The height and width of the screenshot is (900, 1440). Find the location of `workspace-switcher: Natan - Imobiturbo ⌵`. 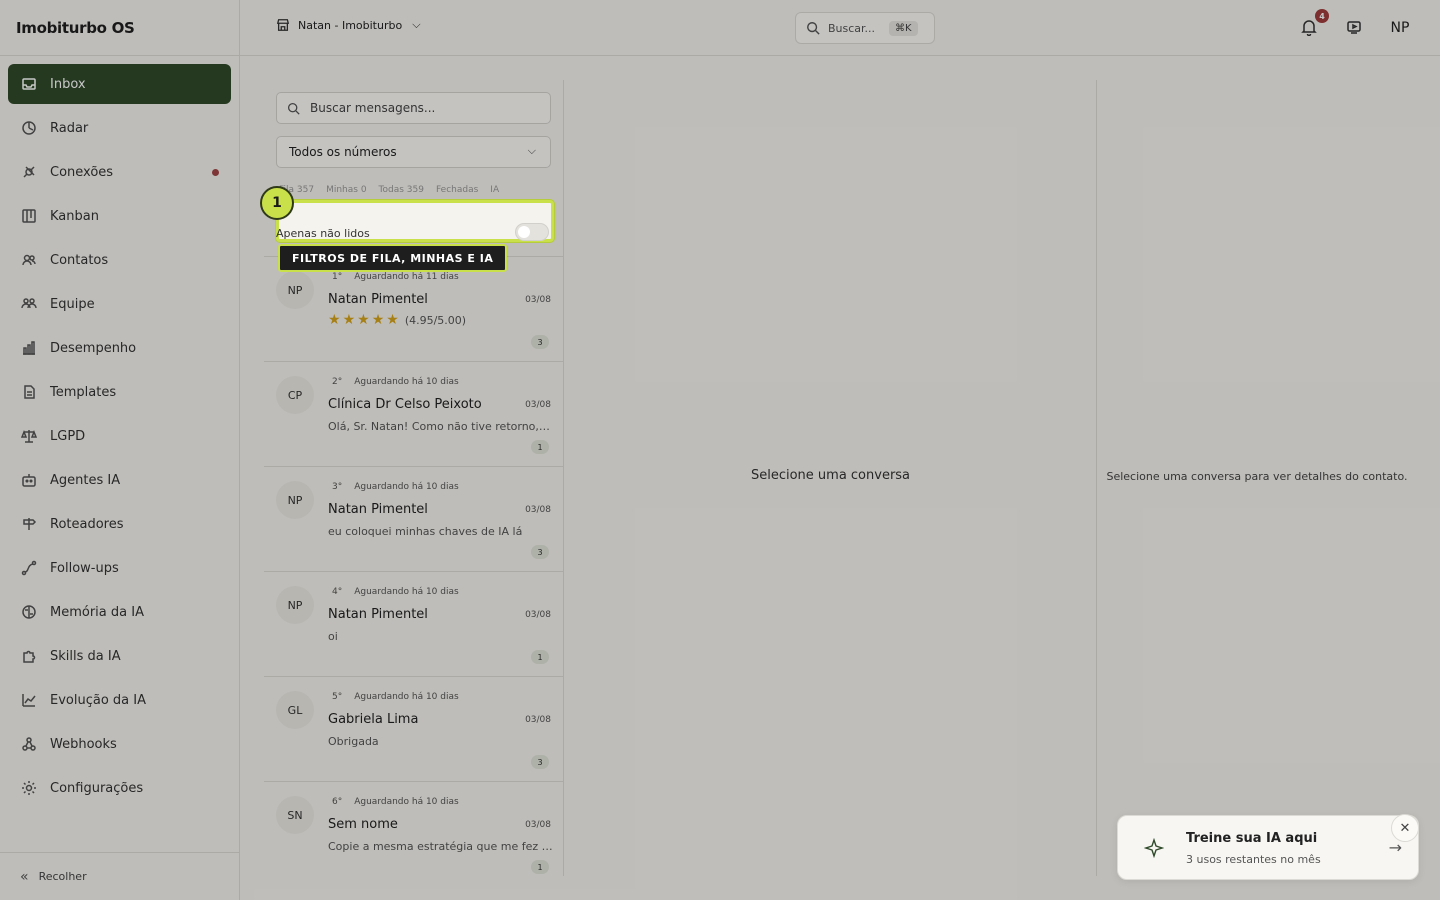

workspace-switcher: Natan - Imobiturbo ⌵ is located at coordinates (348, 25).